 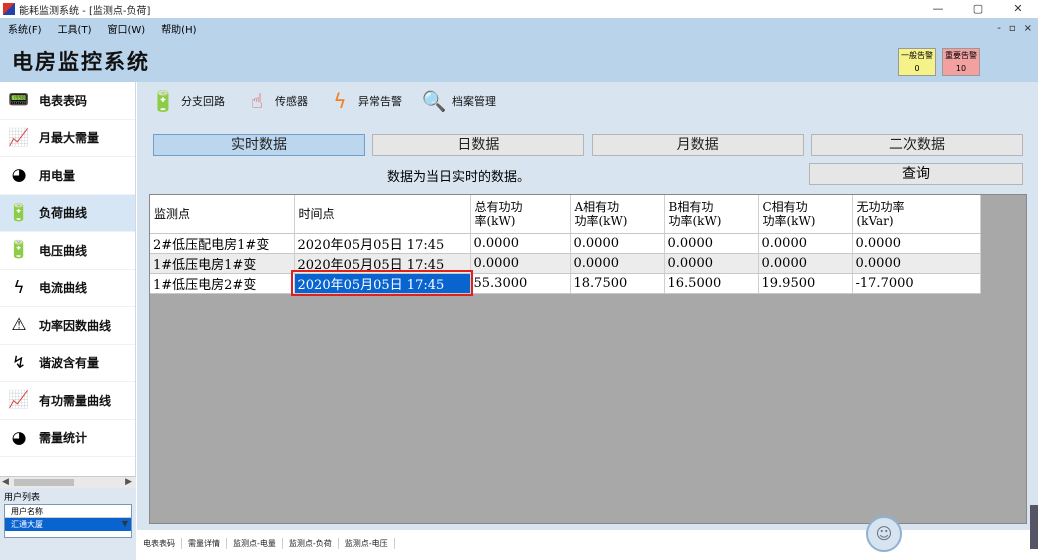 I want to click on menu-bar: 系统(F) 工具(T) 窗口(W) 帮助(H) - ▫ ×, so click(x=519, y=28).